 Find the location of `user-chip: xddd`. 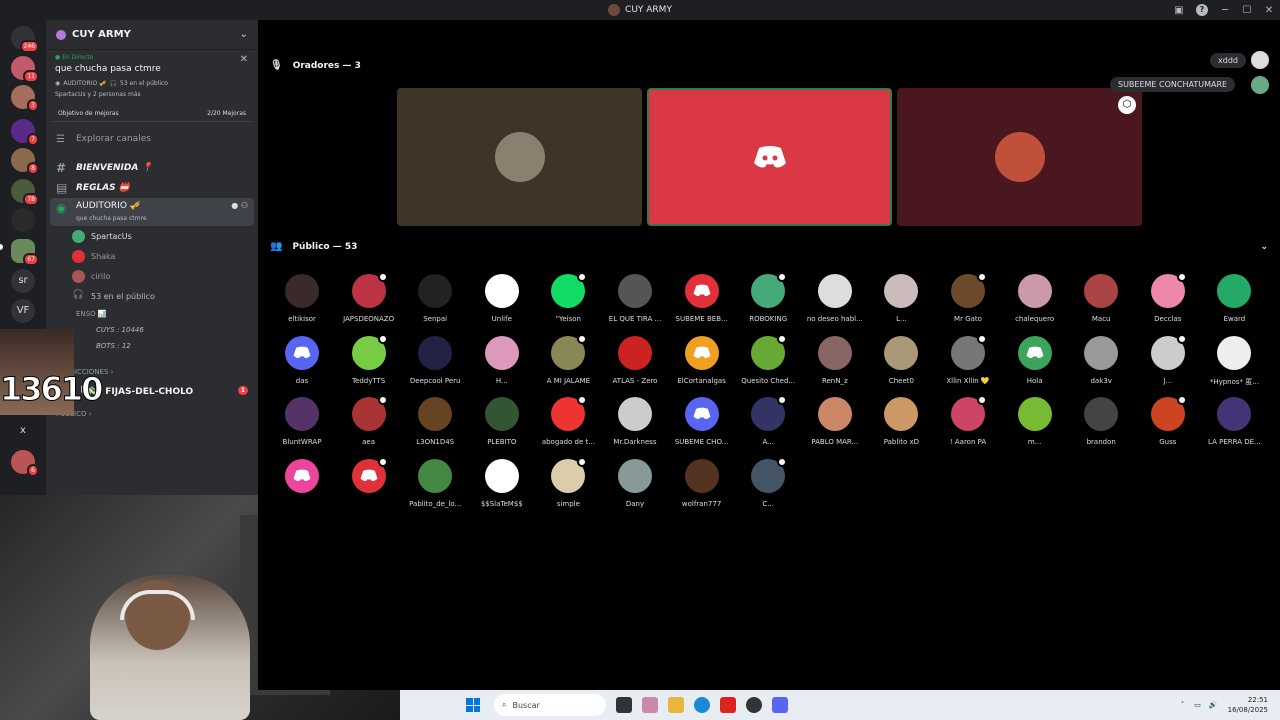

user-chip: xddd is located at coordinates (1228, 60).